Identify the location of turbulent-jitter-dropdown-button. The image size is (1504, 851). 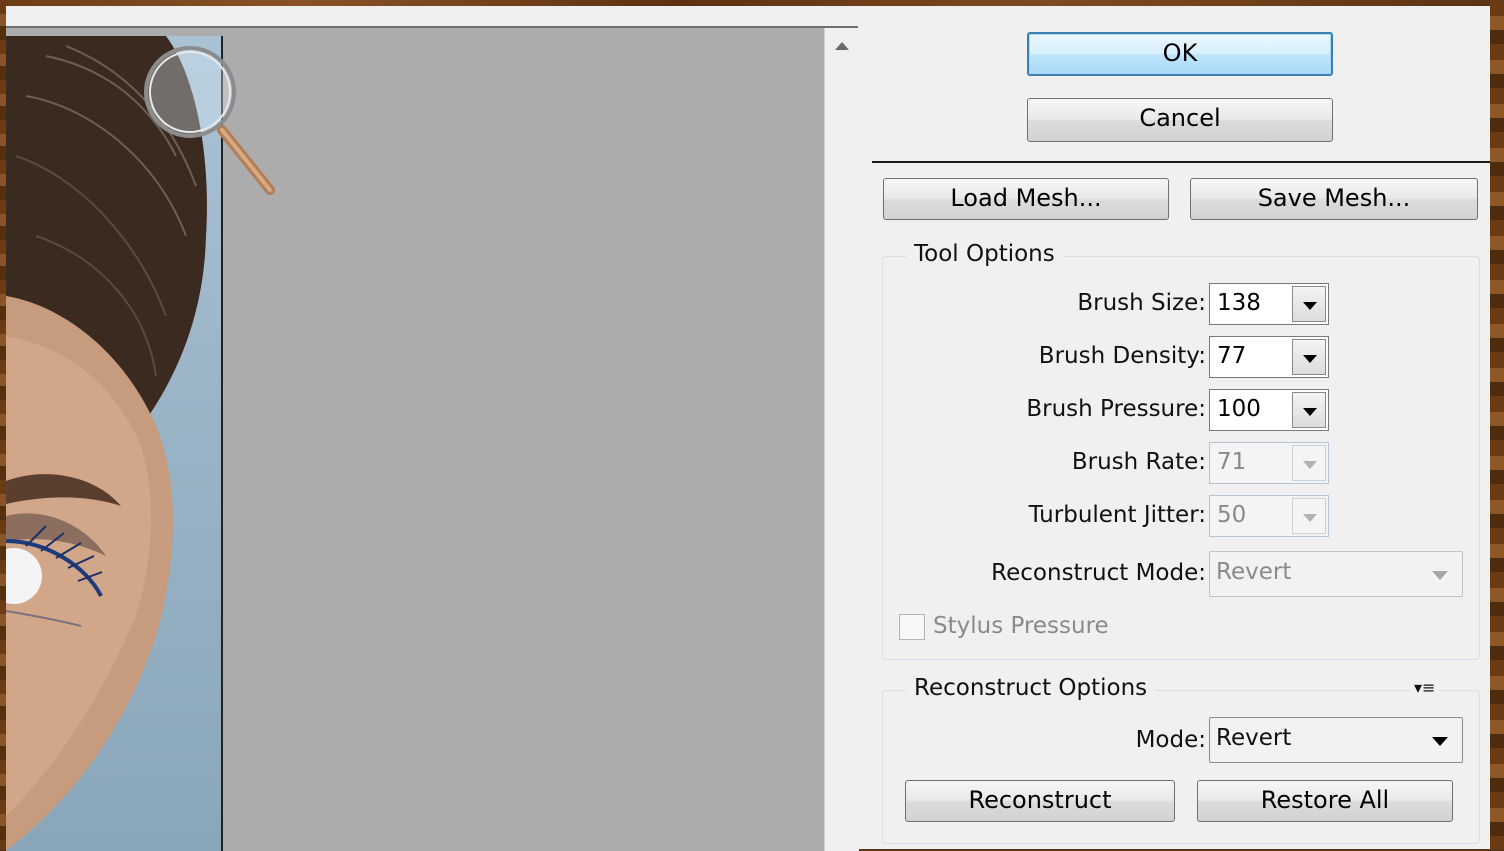
(1309, 516).